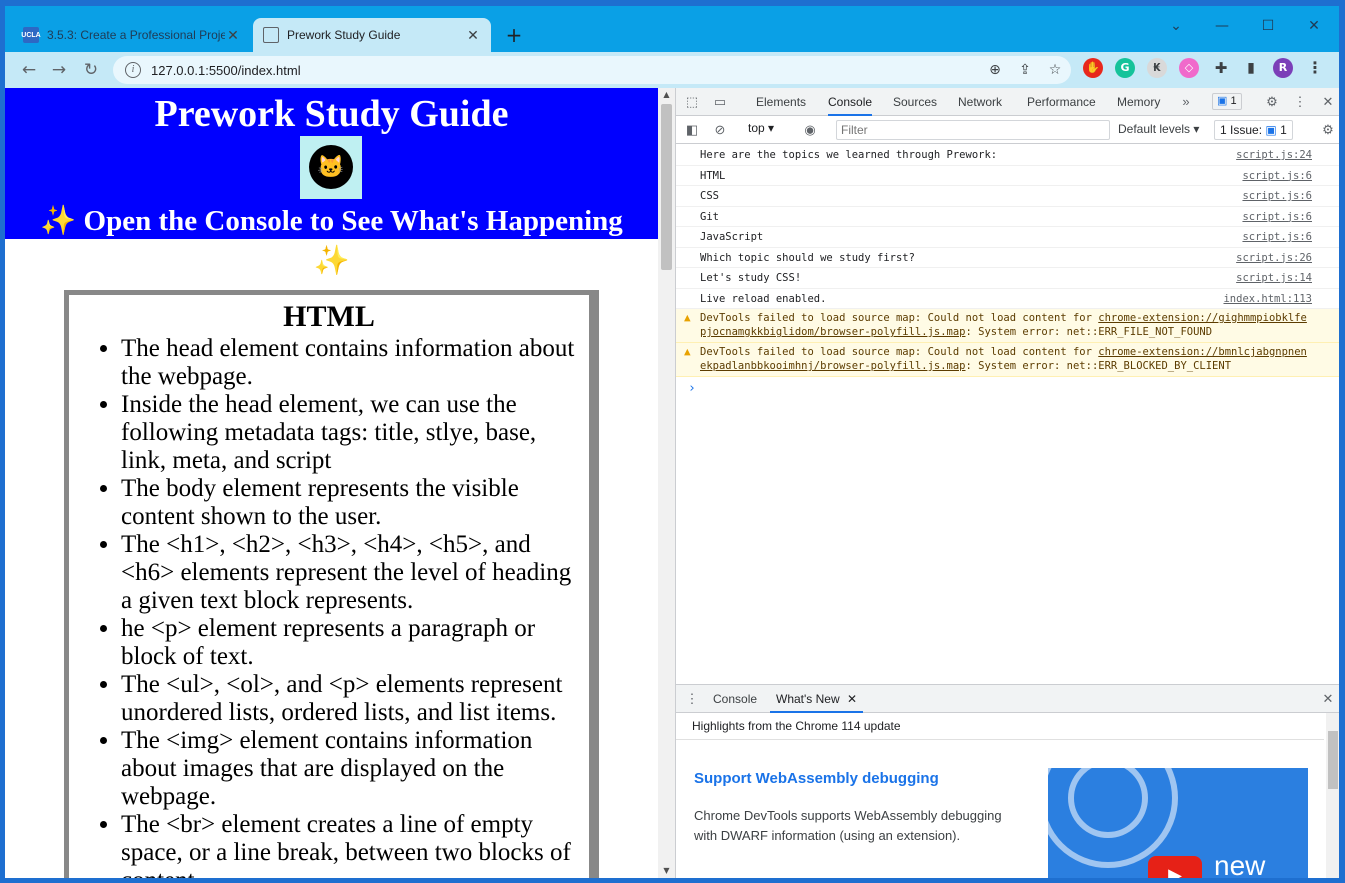 The height and width of the screenshot is (883, 1345). What do you see at coordinates (1157, 68) in the screenshot?
I see `extension-icon: ₭` at bounding box center [1157, 68].